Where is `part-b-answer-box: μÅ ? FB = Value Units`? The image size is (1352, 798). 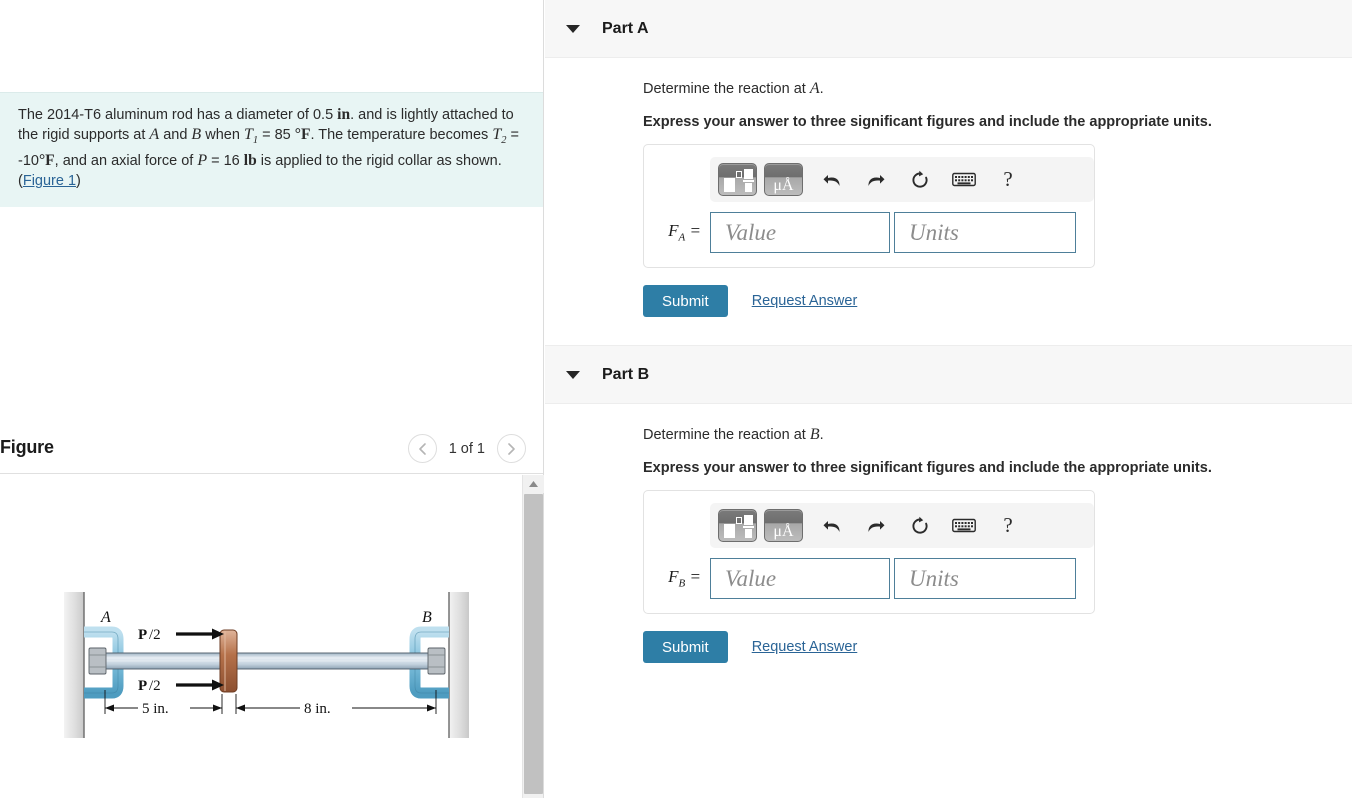 part-b-answer-box: μÅ ? FB = Value Units is located at coordinates (869, 552).